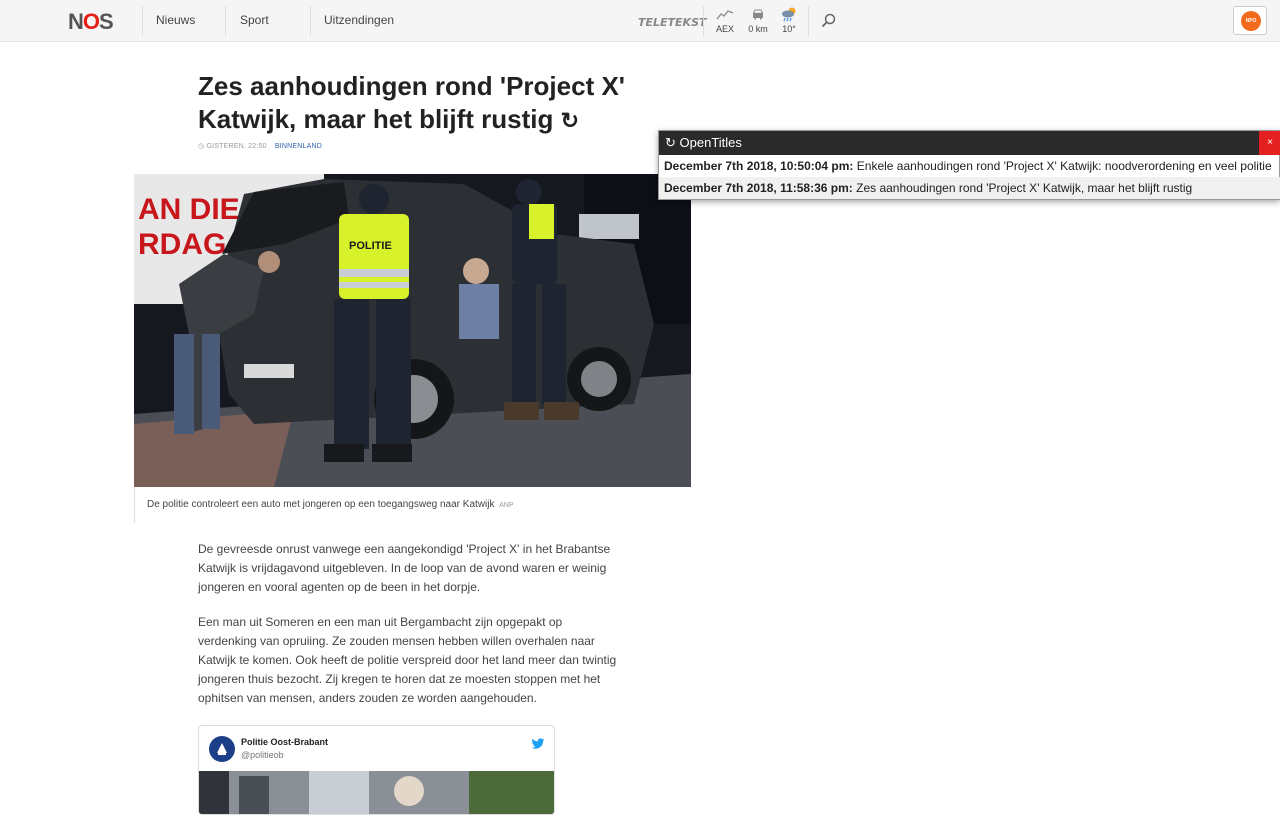 The width and height of the screenshot is (1280, 815). I want to click on history-date: December 7th 2018, 11:58:36 pm:, so click(758, 188).